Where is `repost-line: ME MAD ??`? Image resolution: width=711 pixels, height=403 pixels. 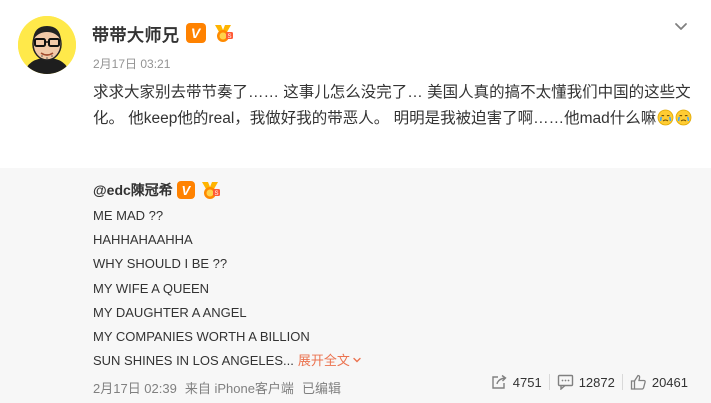
repost-line: ME MAD ?? is located at coordinates (128, 215).